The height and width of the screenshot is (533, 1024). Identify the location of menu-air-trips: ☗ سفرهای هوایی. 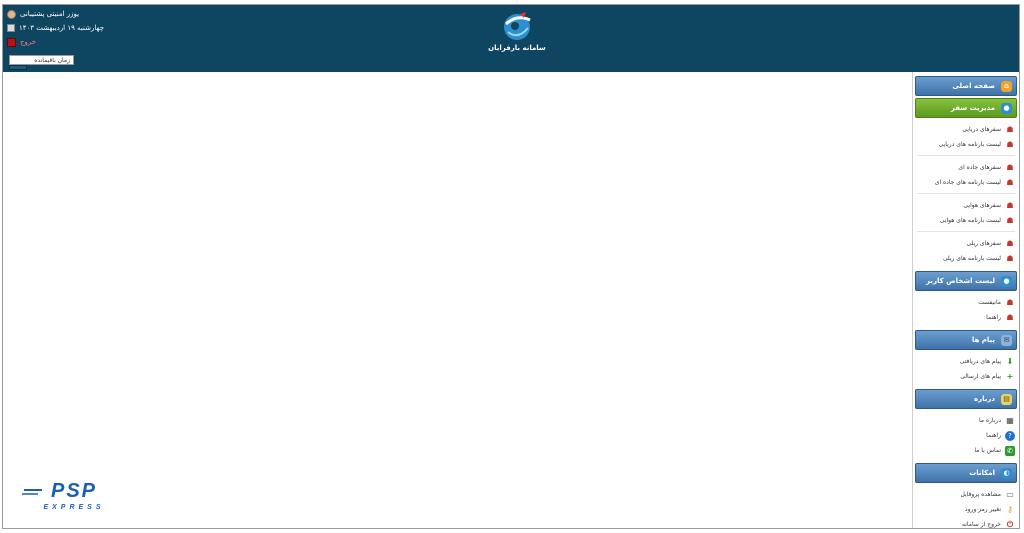
(966, 205).